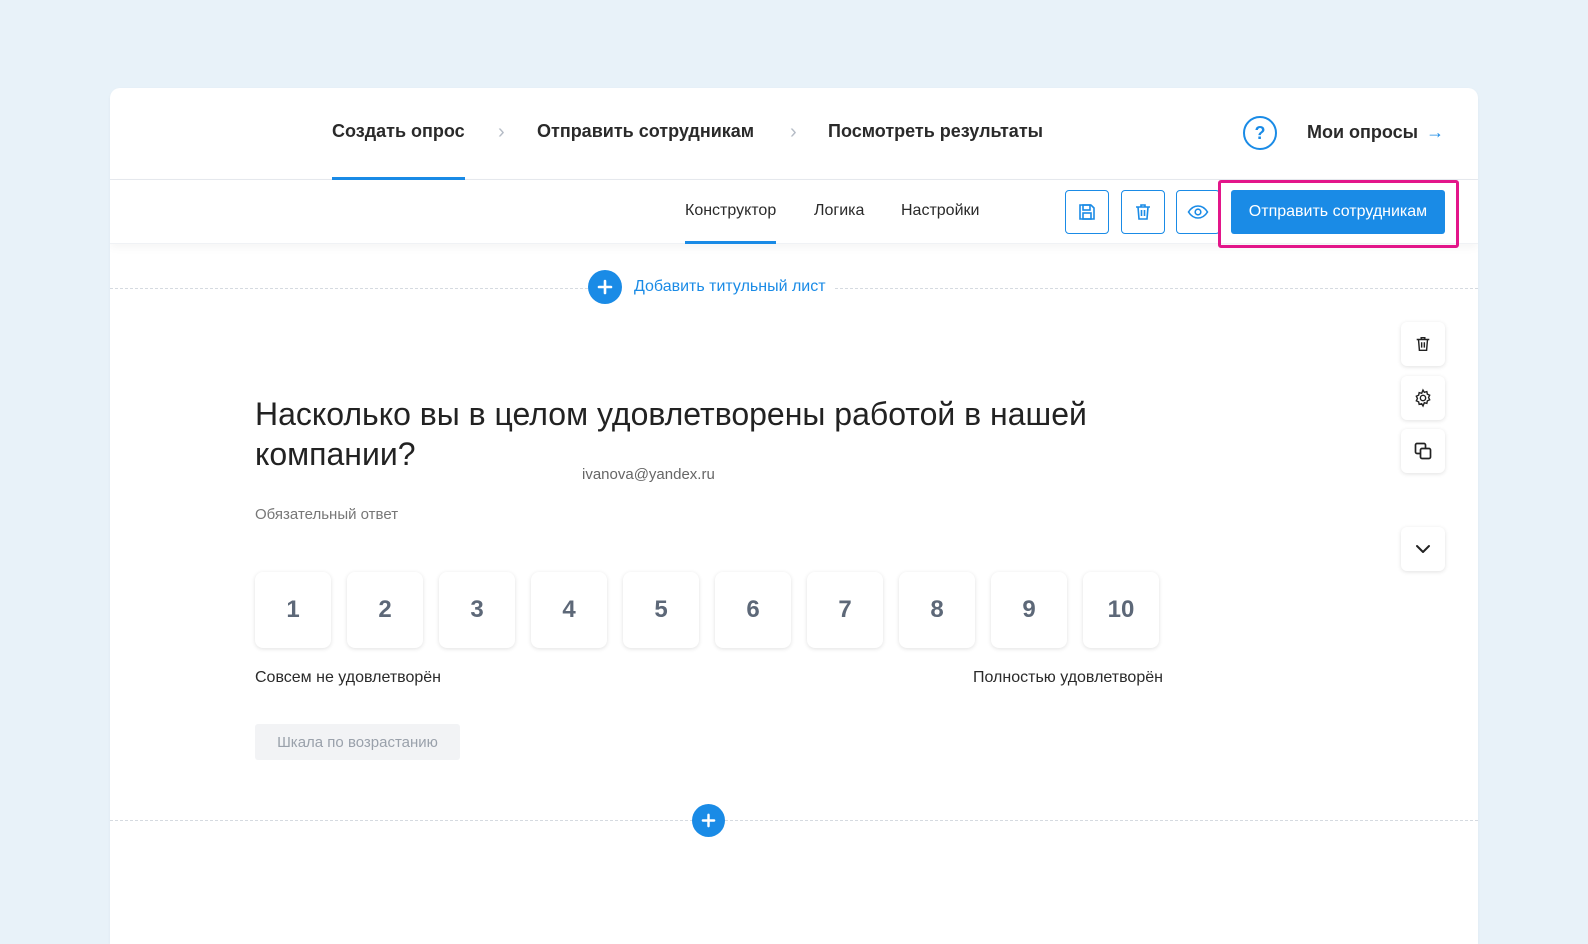  I want to click on scale-option: 10, so click(1121, 610).